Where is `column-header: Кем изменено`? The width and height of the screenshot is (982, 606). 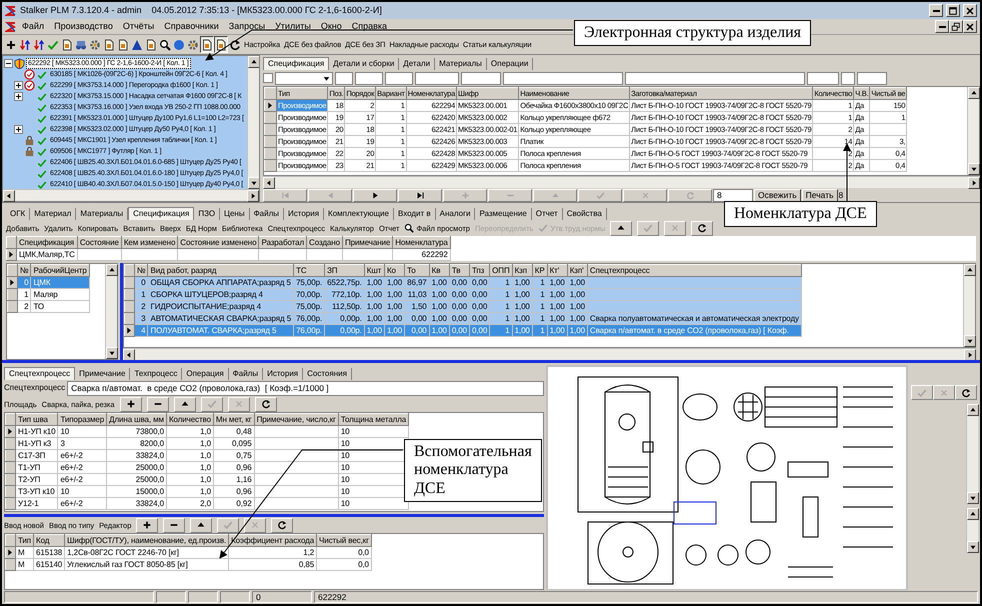 column-header: Кем изменено is located at coordinates (149, 242).